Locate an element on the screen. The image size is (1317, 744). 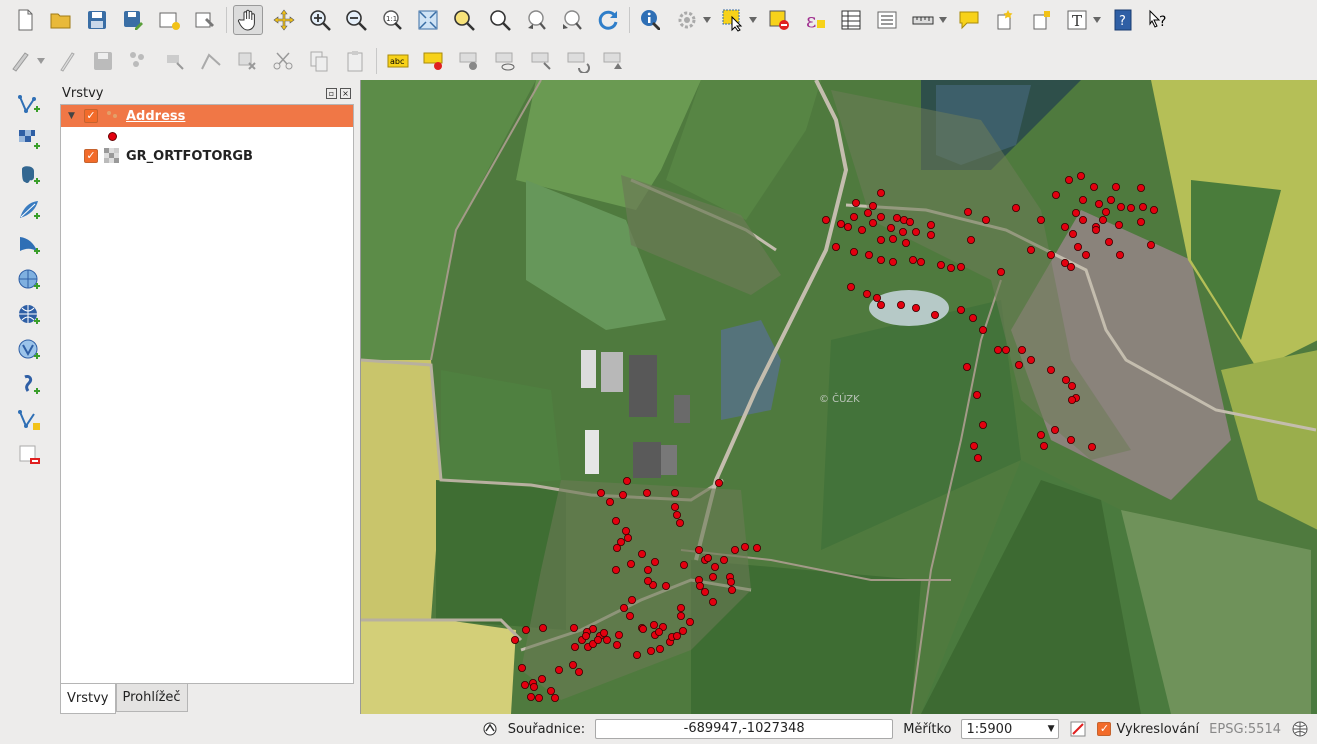
label-show-hide-icon is located at coordinates (506, 61).